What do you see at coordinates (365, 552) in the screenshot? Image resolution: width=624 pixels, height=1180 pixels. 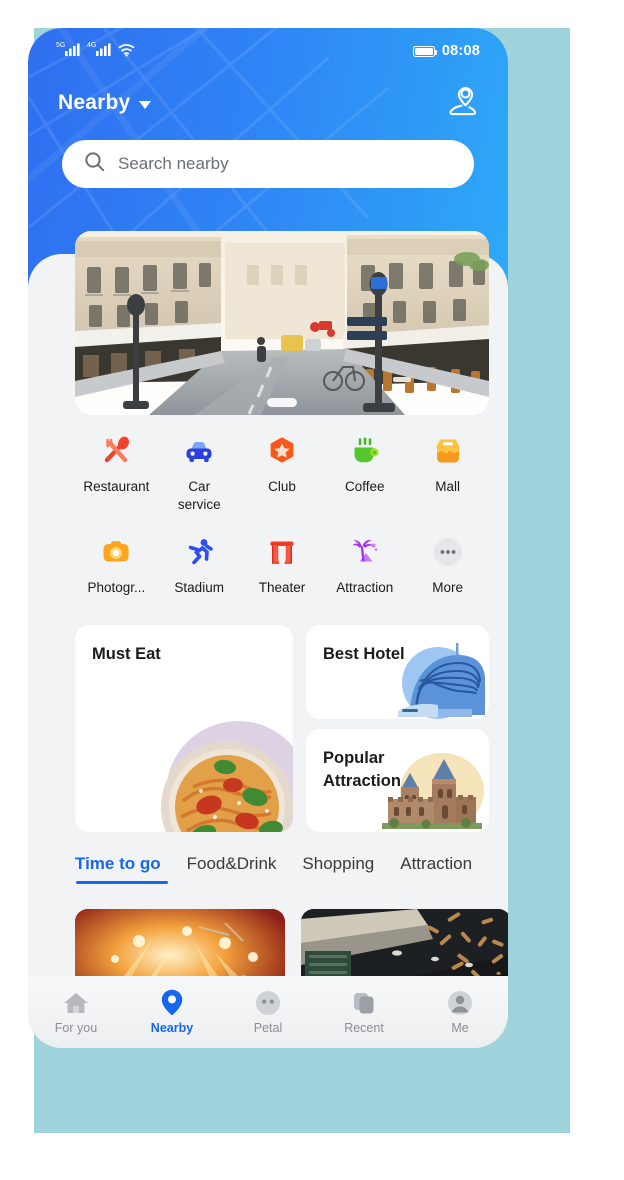 I see `palm-tree-icon` at bounding box center [365, 552].